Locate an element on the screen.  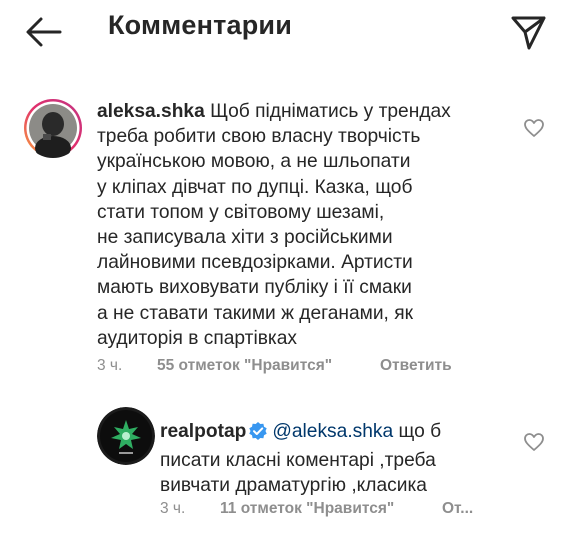
reply-likes-count: 11 отметок "Нравится" is located at coordinates (307, 509).